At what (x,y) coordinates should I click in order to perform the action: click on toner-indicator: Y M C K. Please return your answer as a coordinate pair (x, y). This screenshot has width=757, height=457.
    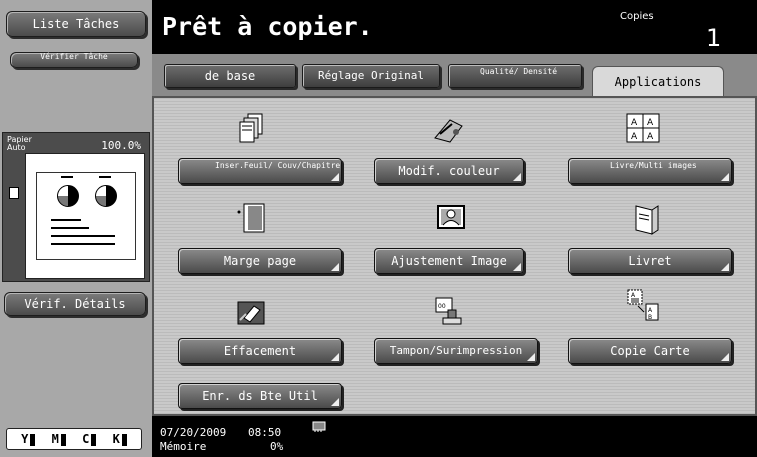
    Looking at the image, I should click on (74, 439).